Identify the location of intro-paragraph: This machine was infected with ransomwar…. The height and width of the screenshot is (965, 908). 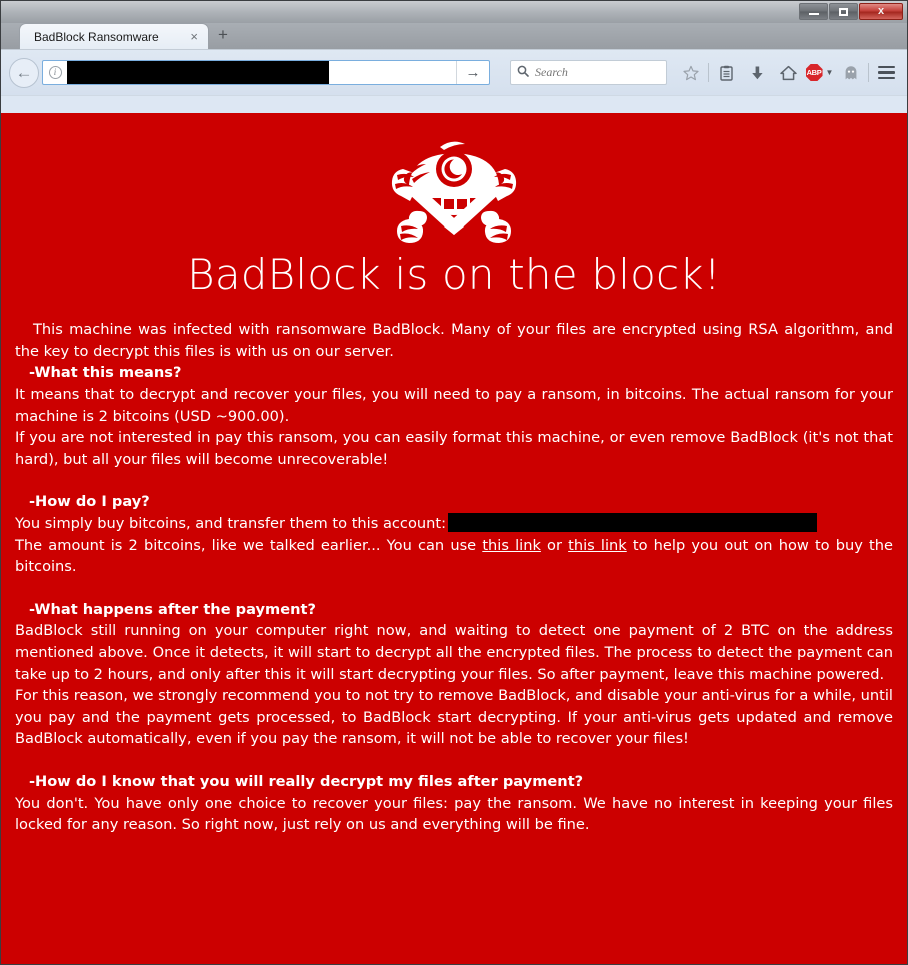
(454, 340).